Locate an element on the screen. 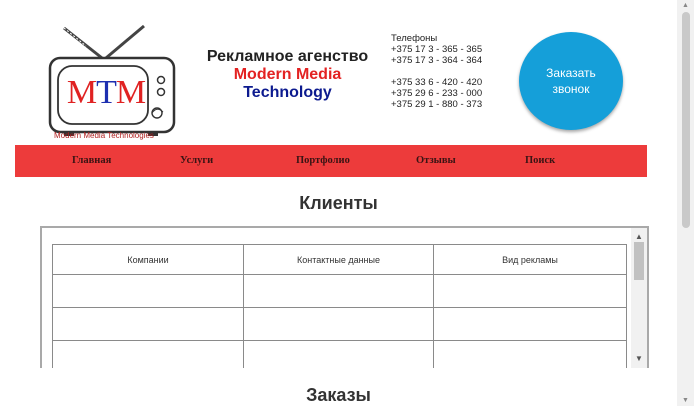 The height and width of the screenshot is (406, 694). table-header-row: Компании Контактные данные Вид рекламы is located at coordinates (339, 259).